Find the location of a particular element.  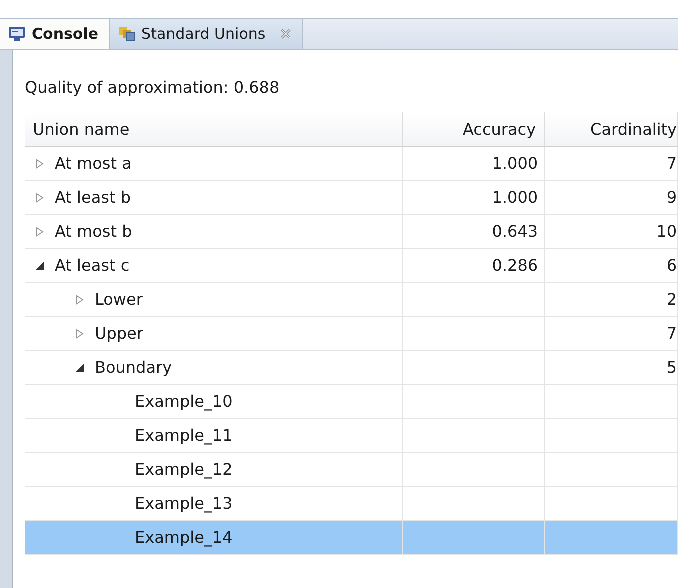

union-name: Example_13 is located at coordinates (184, 503).